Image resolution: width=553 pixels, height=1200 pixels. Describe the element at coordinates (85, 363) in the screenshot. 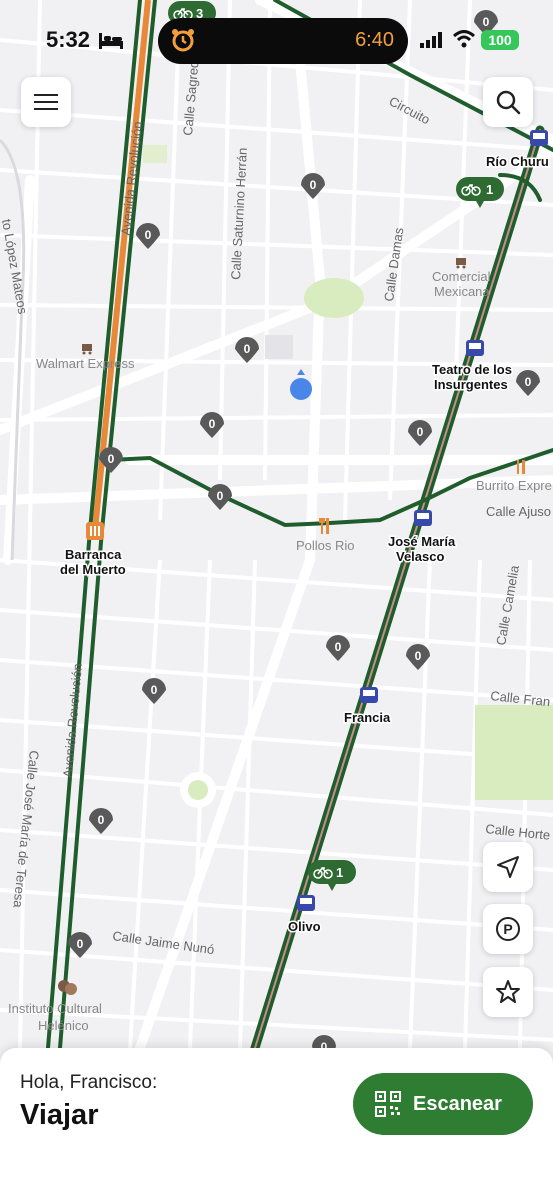

I see `place-label-walmart: Walmart Express` at that location.